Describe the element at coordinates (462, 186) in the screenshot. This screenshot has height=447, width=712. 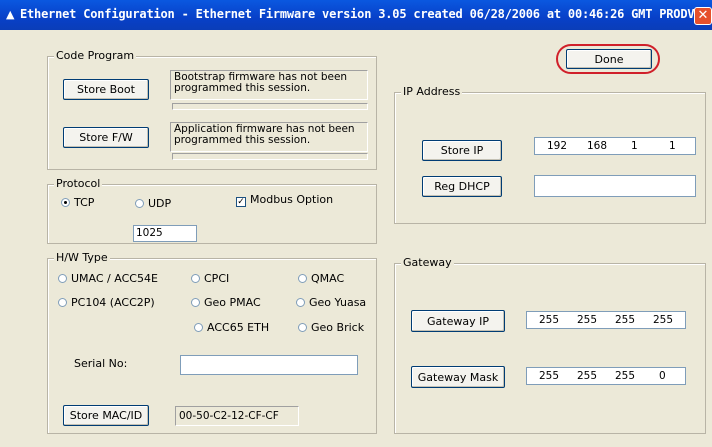
I see `reg-dhcp-button: Reg DHCP` at that location.